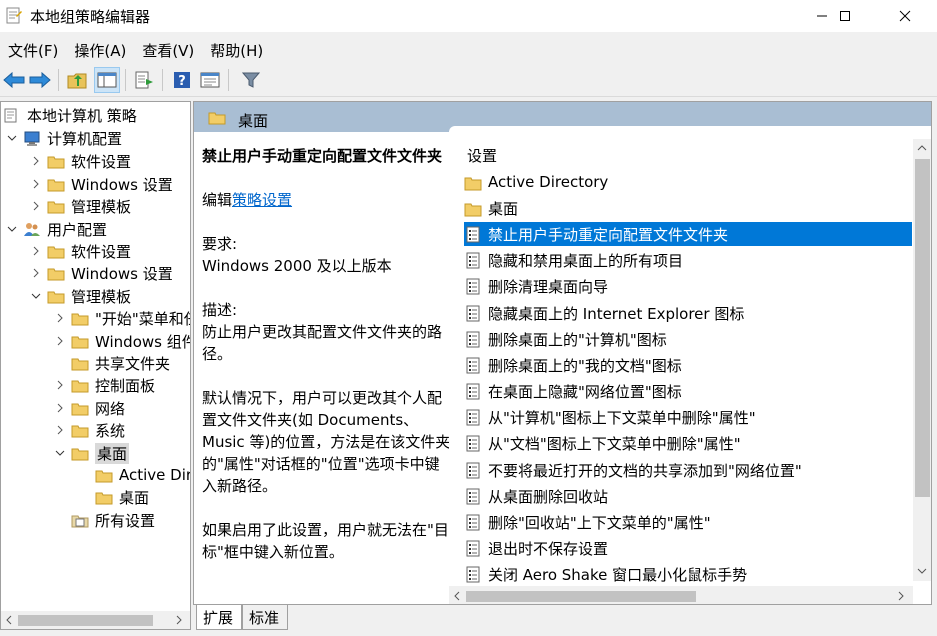 This screenshot has height=636, width=937. Describe the element at coordinates (58, 80) in the screenshot. I see `toolbar-separator` at that location.